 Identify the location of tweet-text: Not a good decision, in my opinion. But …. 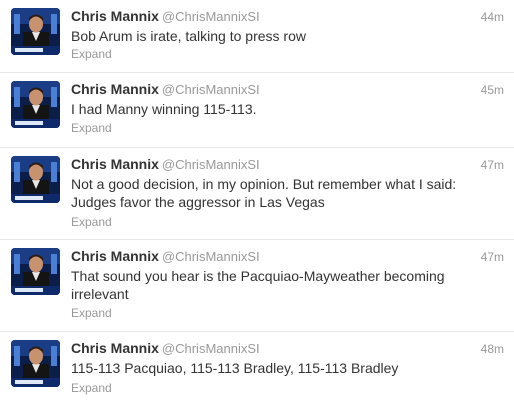
(264, 193).